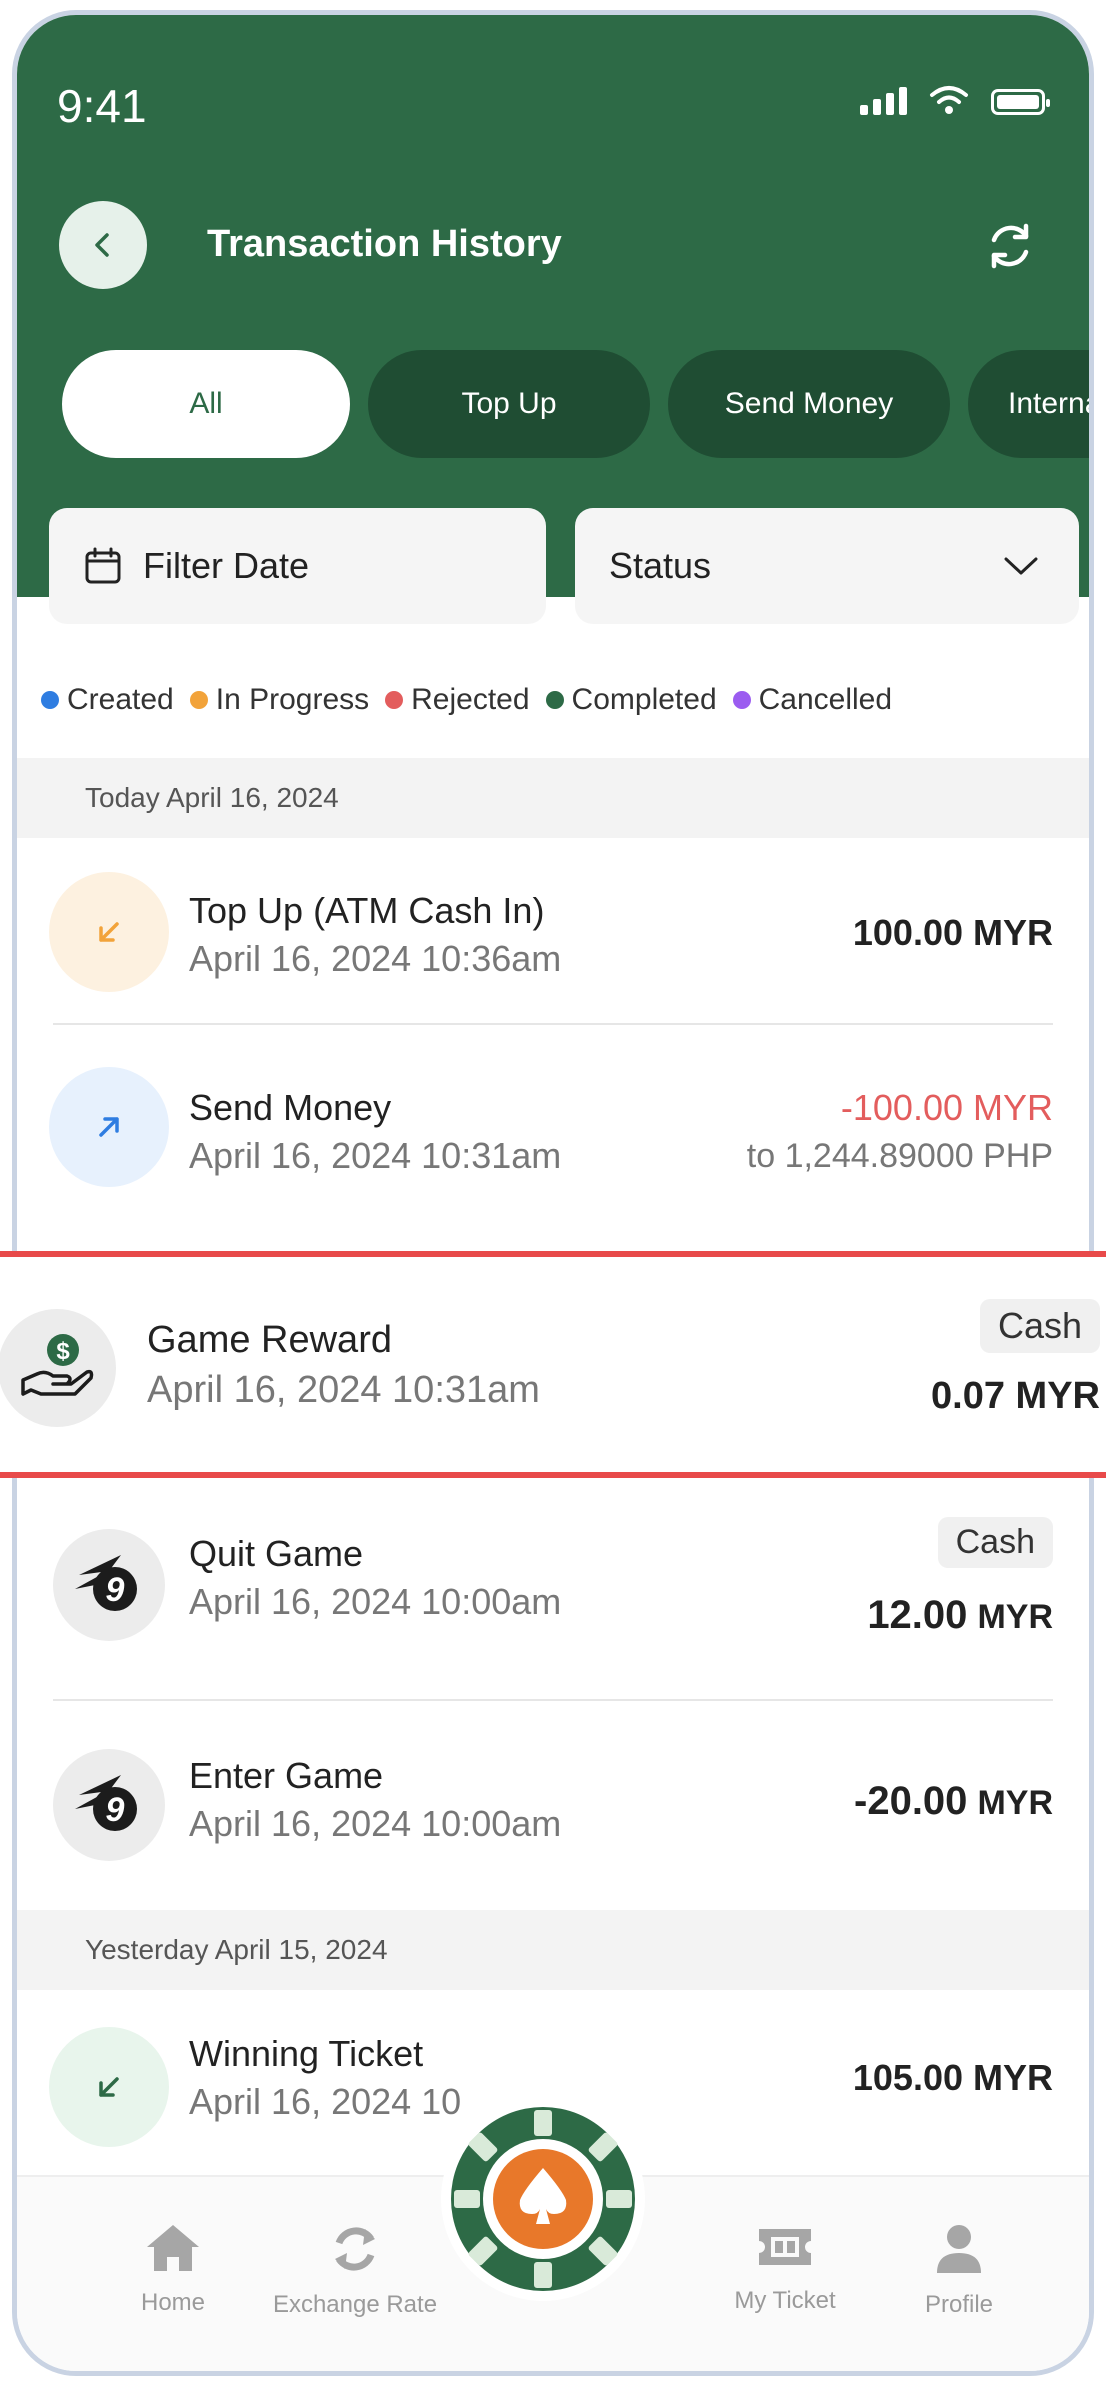  I want to click on tab-all: All, so click(206, 404).